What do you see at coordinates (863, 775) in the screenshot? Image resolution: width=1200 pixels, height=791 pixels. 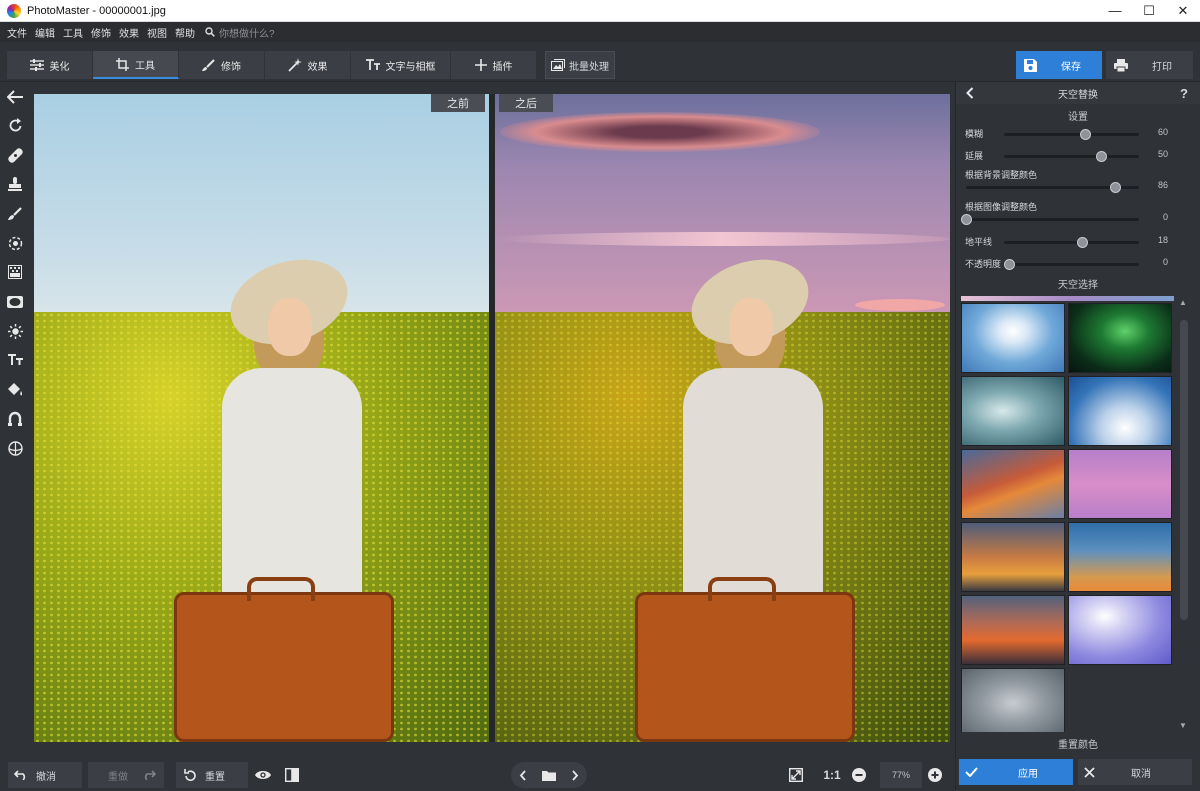 I see `zoom-out-button` at bounding box center [863, 775].